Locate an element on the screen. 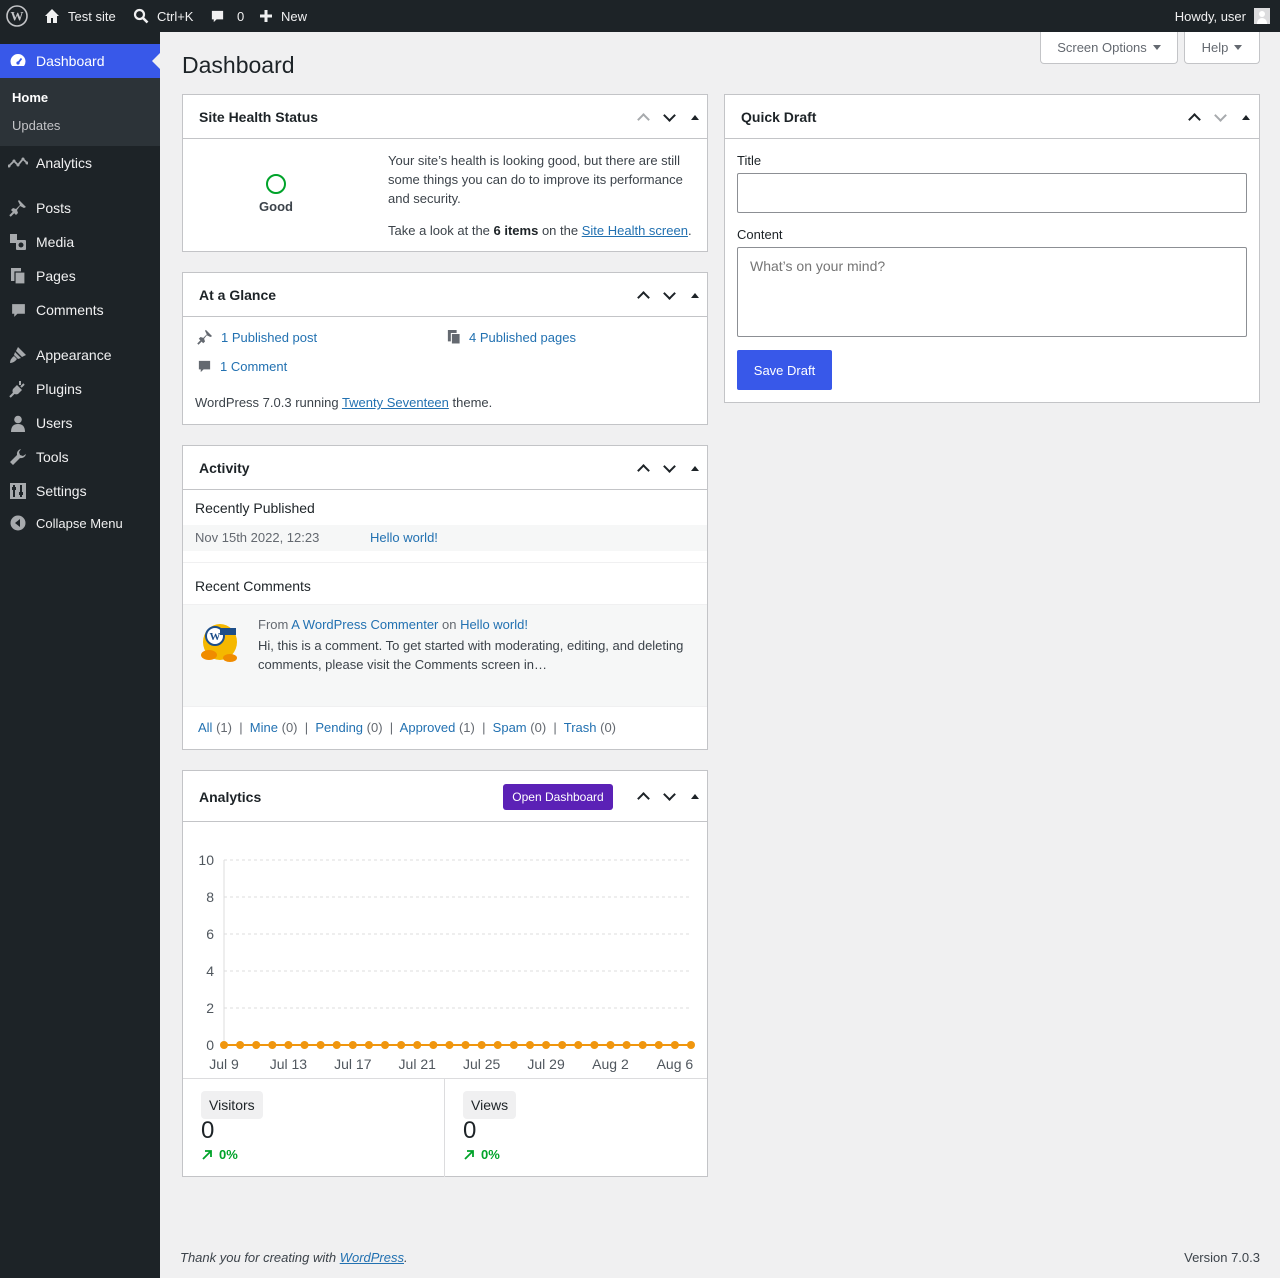 This screenshot has width=1280, height=1278. sidebar-item-label: Analytics is located at coordinates (64, 163).